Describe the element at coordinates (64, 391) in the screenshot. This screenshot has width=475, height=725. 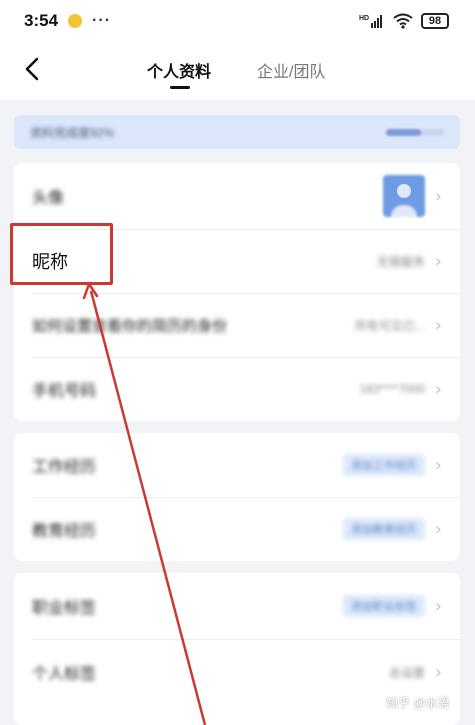
I see `phone-label: 手机号码` at that location.